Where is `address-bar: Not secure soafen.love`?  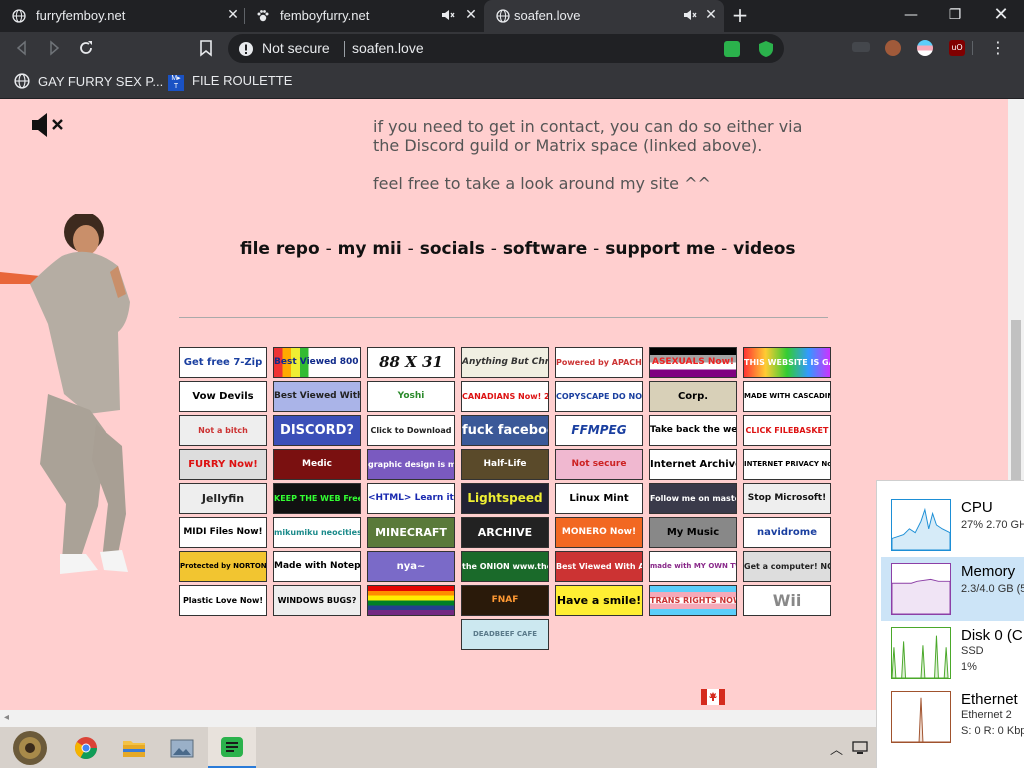 address-bar: Not secure soafen.love is located at coordinates (506, 48).